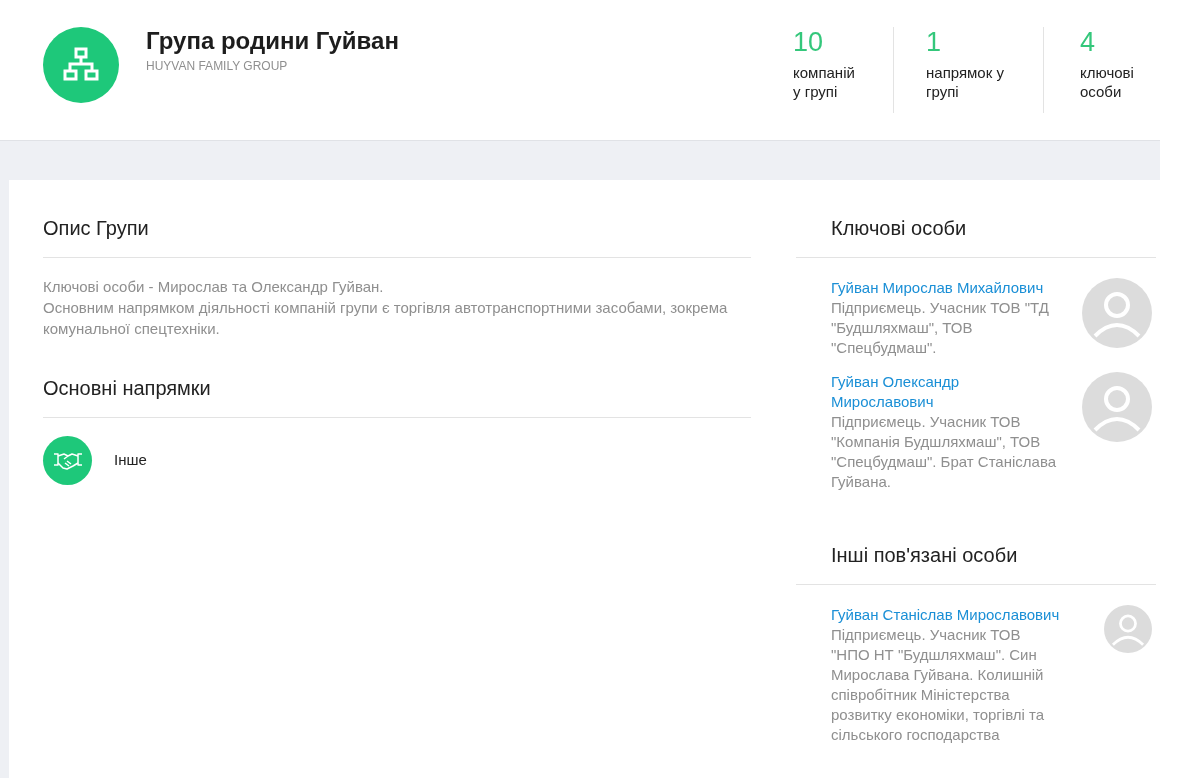  What do you see at coordinates (81, 65) in the screenshot?
I see `hierarchy-icon` at bounding box center [81, 65].